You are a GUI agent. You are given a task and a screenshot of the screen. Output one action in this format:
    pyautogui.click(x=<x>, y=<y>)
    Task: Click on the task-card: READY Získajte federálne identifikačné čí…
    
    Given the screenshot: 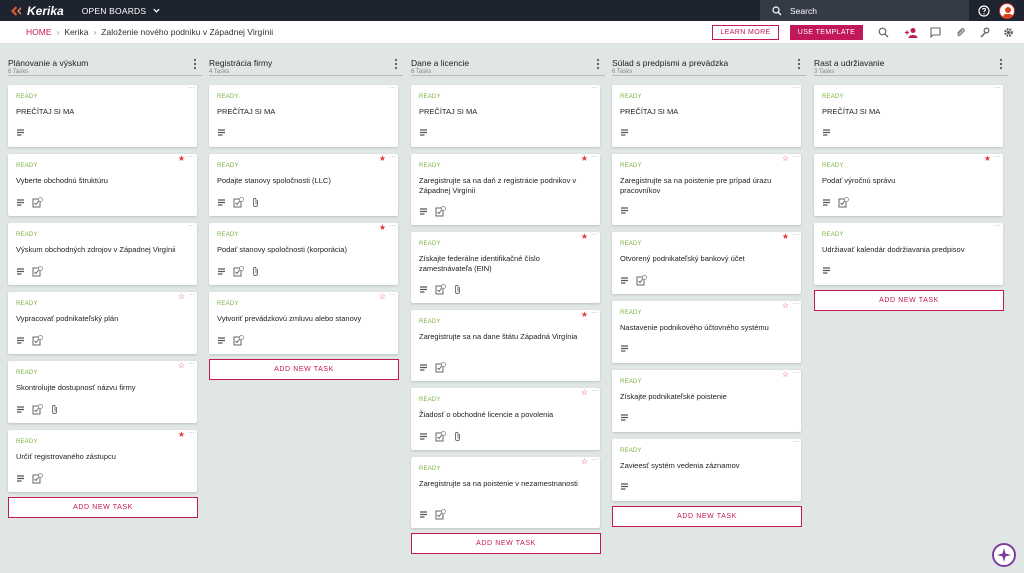 What is the action you would take?
    pyautogui.click(x=505, y=267)
    